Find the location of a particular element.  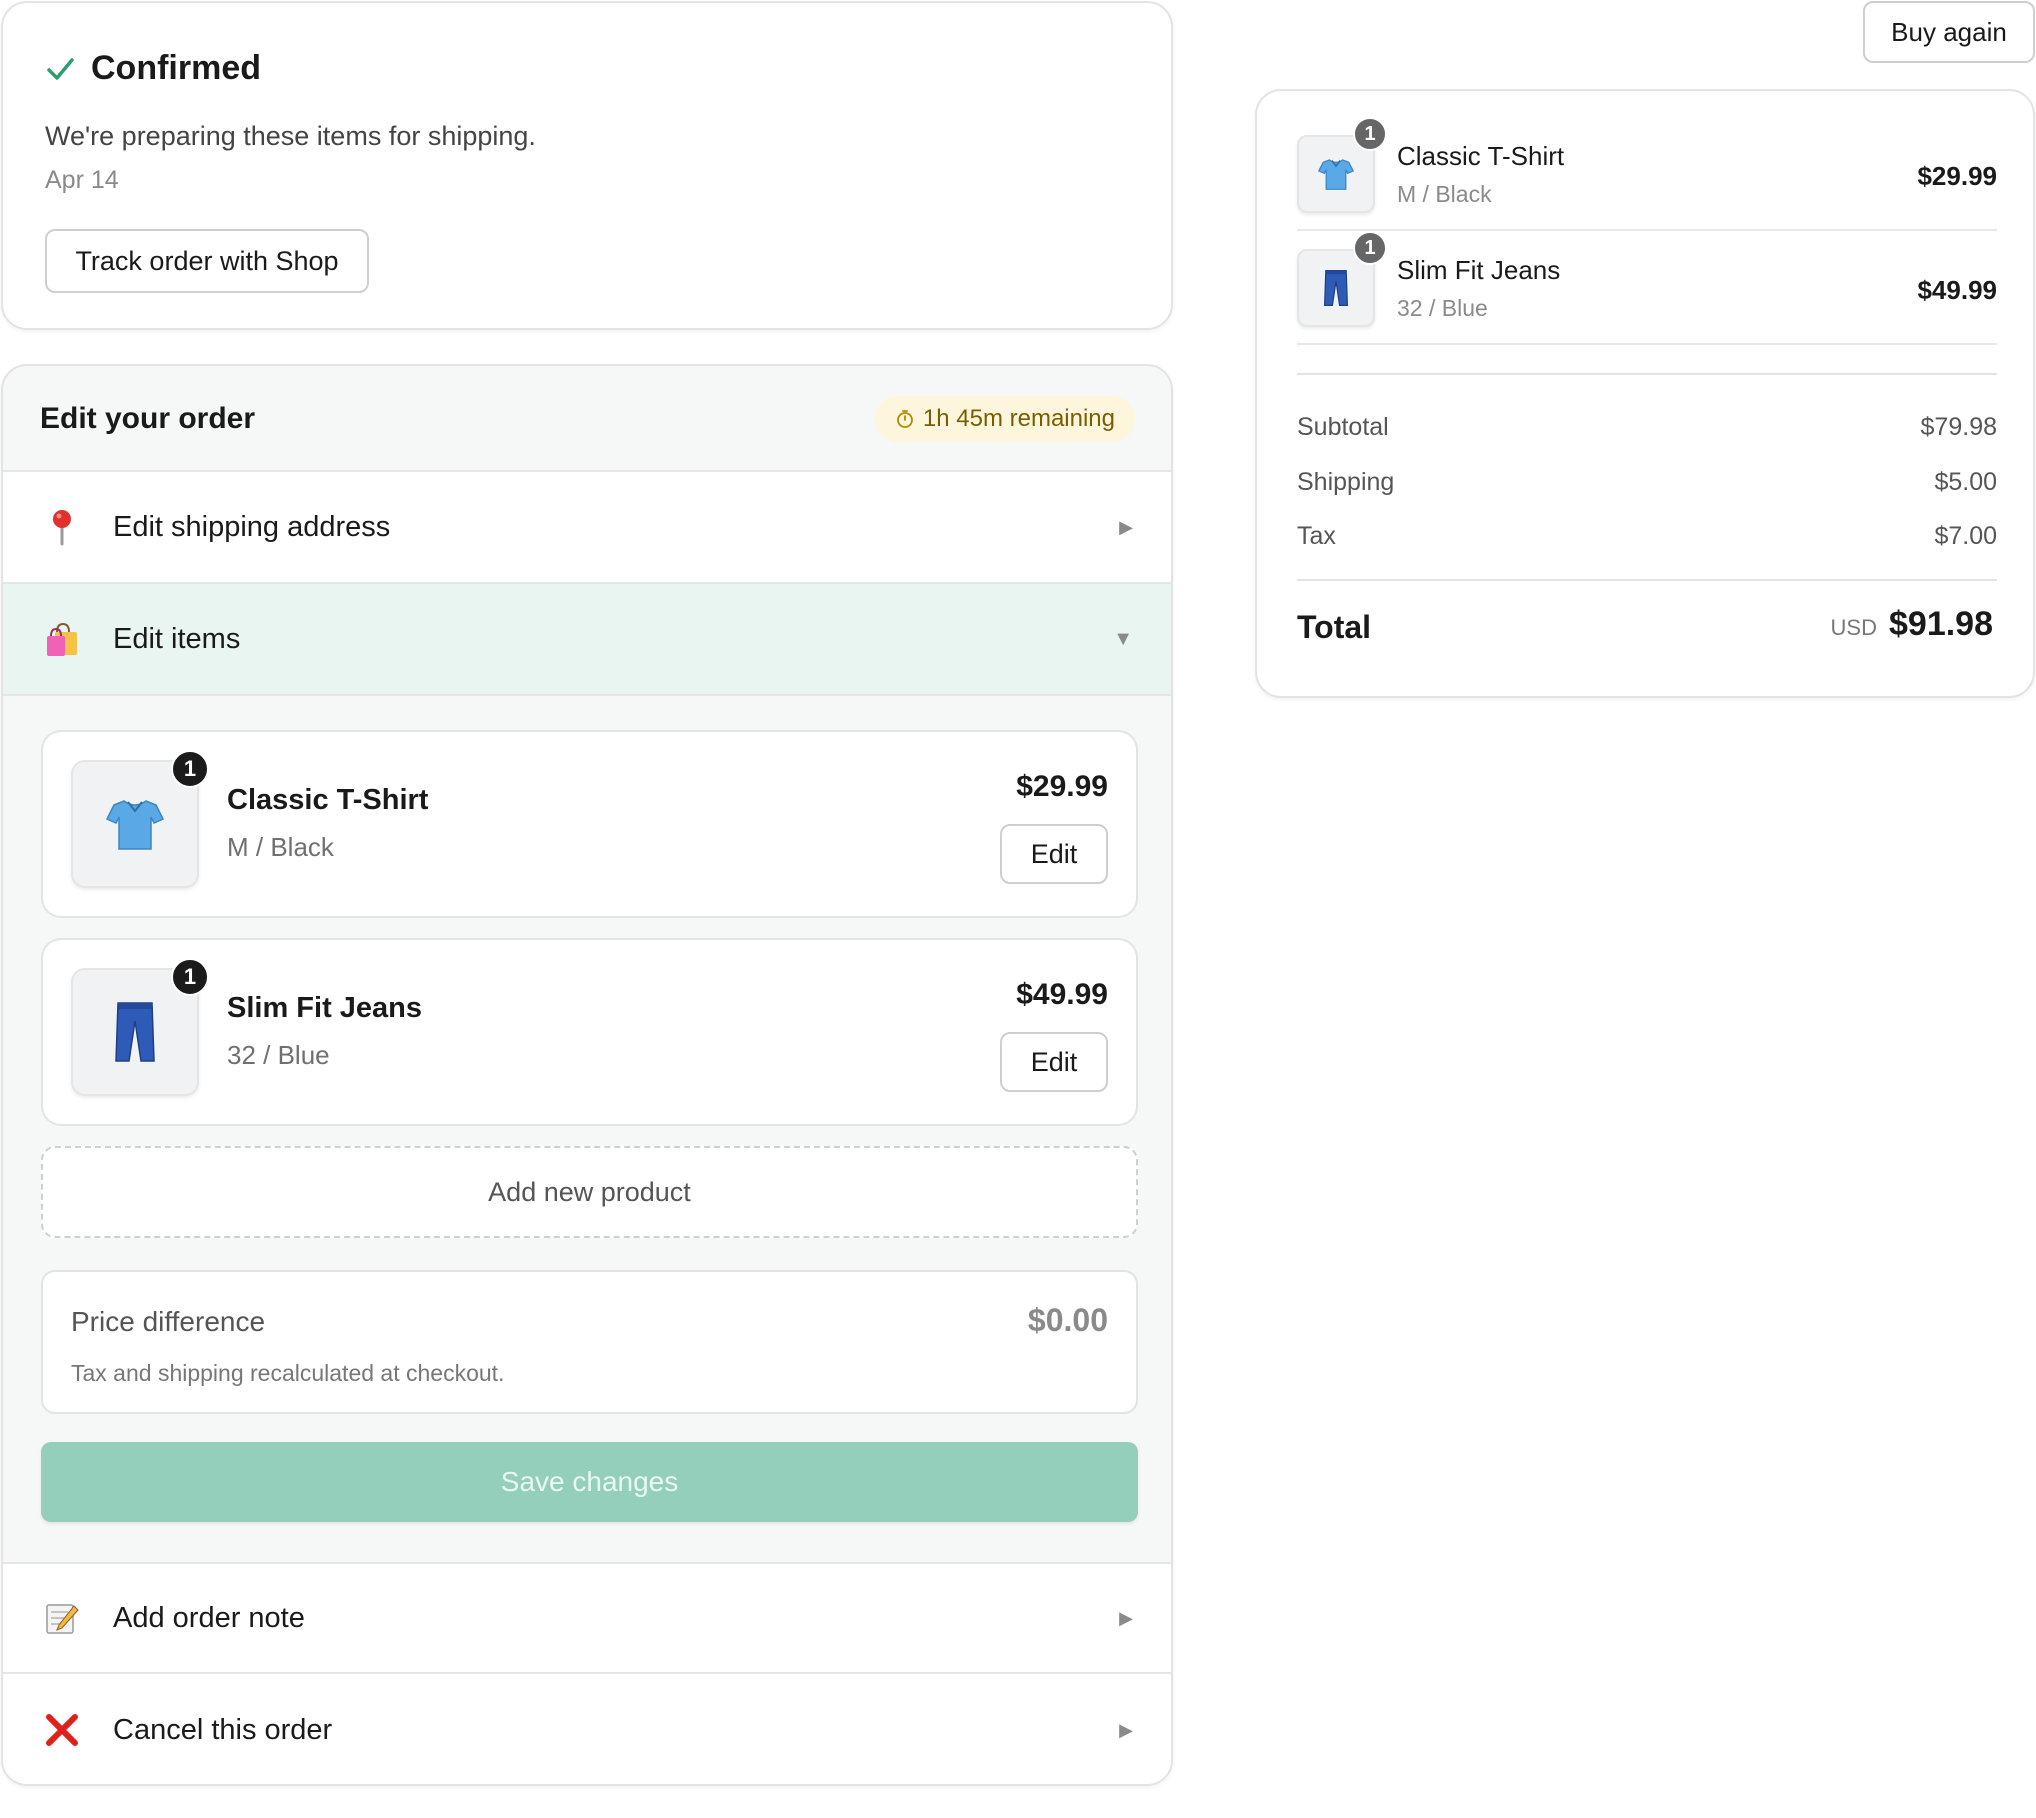

item-price: $49.99 is located at coordinates (1062, 994).